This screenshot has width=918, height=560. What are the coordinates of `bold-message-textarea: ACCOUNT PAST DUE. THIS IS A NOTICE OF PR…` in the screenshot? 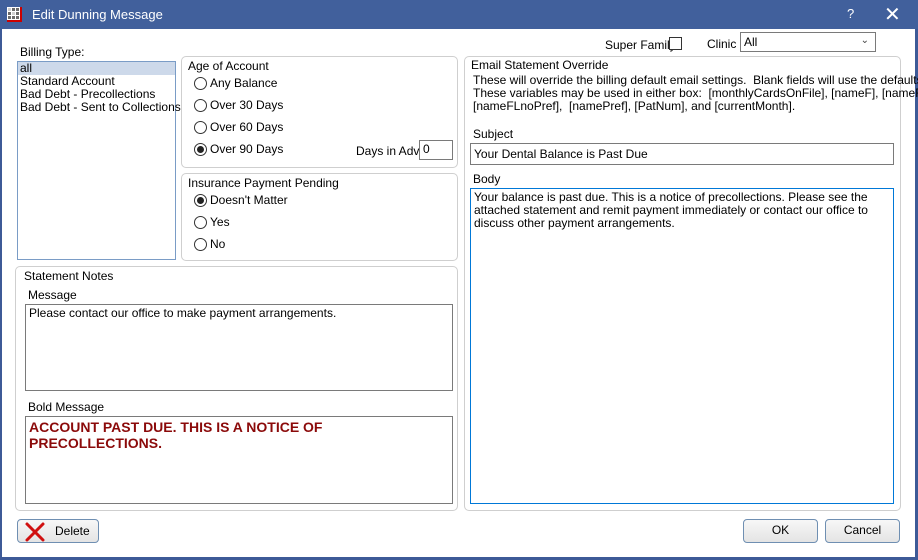 It's located at (239, 460).